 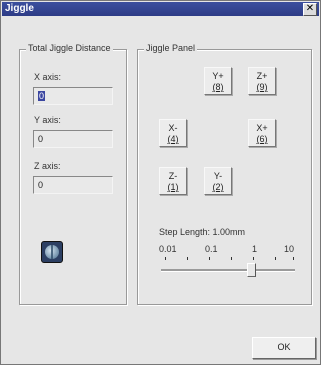 What do you see at coordinates (218, 187) in the screenshot?
I see `y-minus-key: (2)` at bounding box center [218, 187].